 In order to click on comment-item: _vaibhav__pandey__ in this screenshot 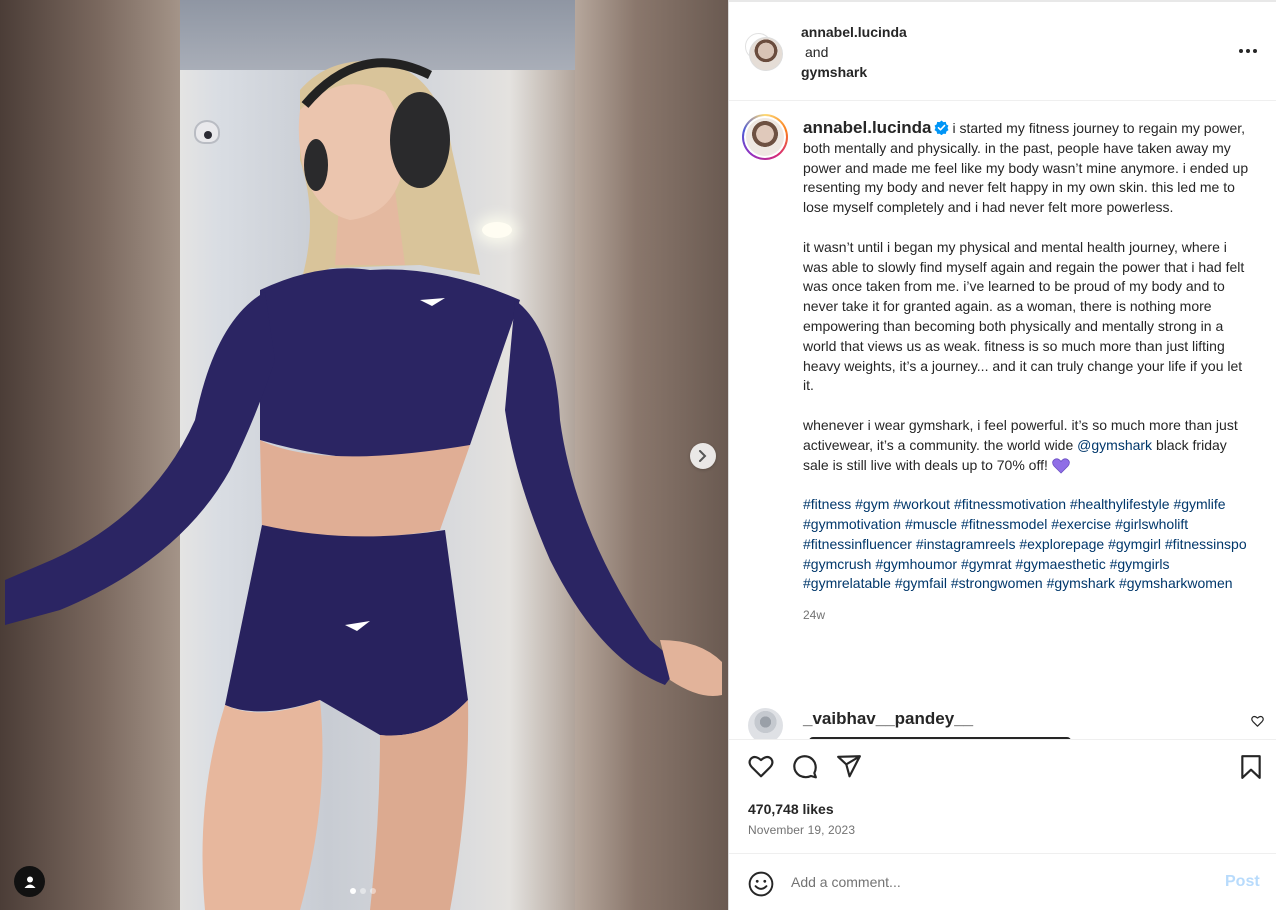, I will do `click(1002, 722)`.